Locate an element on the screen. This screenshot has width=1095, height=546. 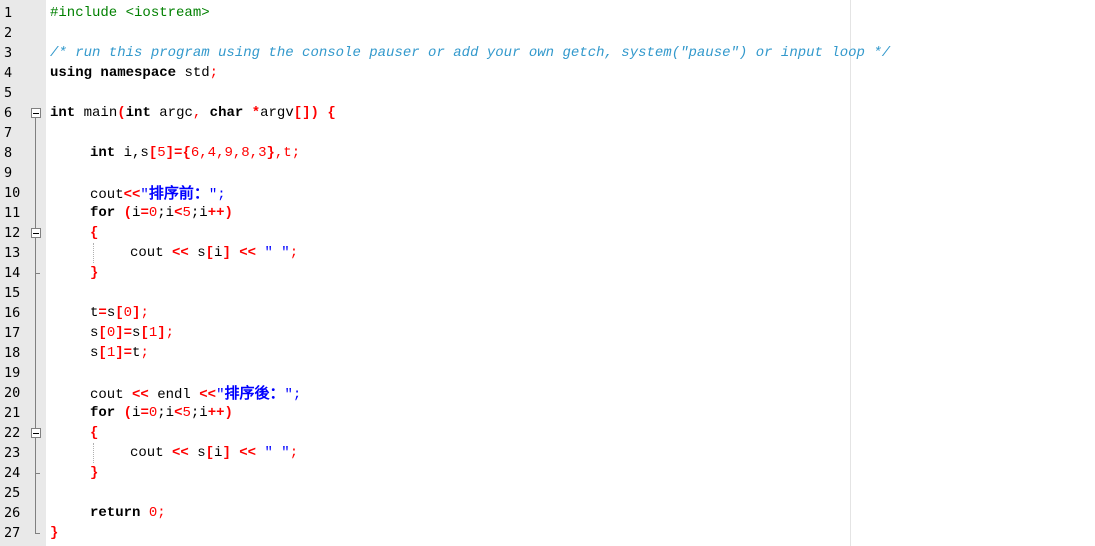
keyword: char is located at coordinates (222, 113).